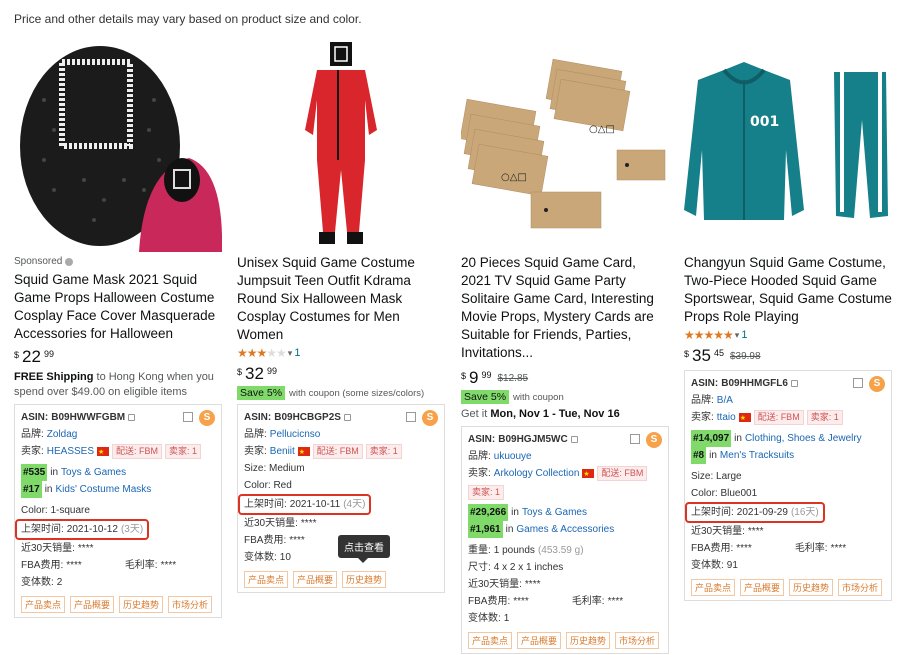 This screenshot has width=910, height=655. I want to click on seller-link: Beniit, so click(282, 451).